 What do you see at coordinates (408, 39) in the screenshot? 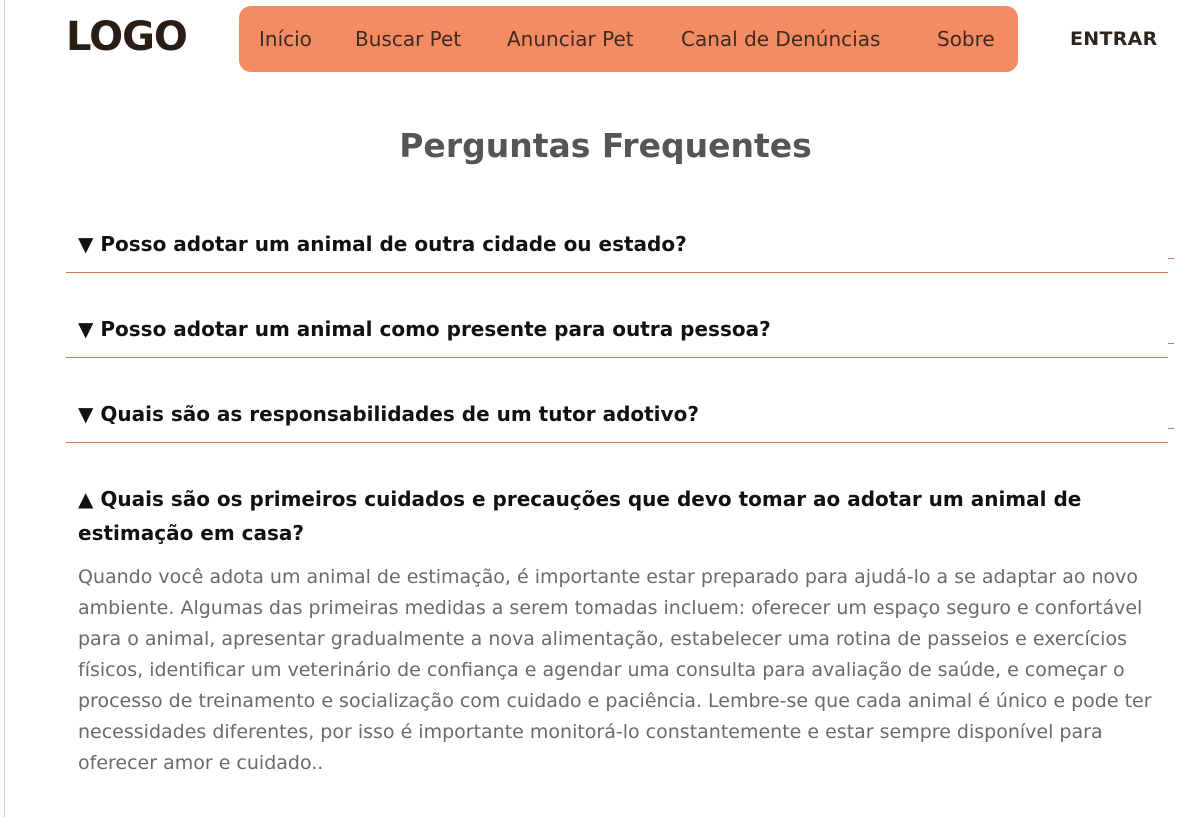
I see `nav-item-buscar-pet: Buscar Pet` at bounding box center [408, 39].